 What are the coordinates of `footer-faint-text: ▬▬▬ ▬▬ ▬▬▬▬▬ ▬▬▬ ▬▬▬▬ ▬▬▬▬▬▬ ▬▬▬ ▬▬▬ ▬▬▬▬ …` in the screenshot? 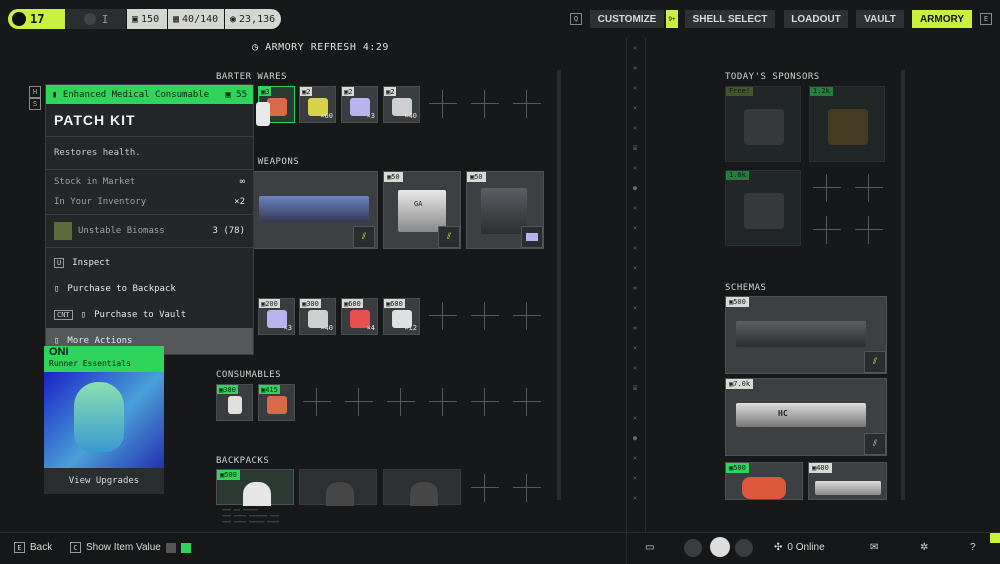 It's located at (251, 516).